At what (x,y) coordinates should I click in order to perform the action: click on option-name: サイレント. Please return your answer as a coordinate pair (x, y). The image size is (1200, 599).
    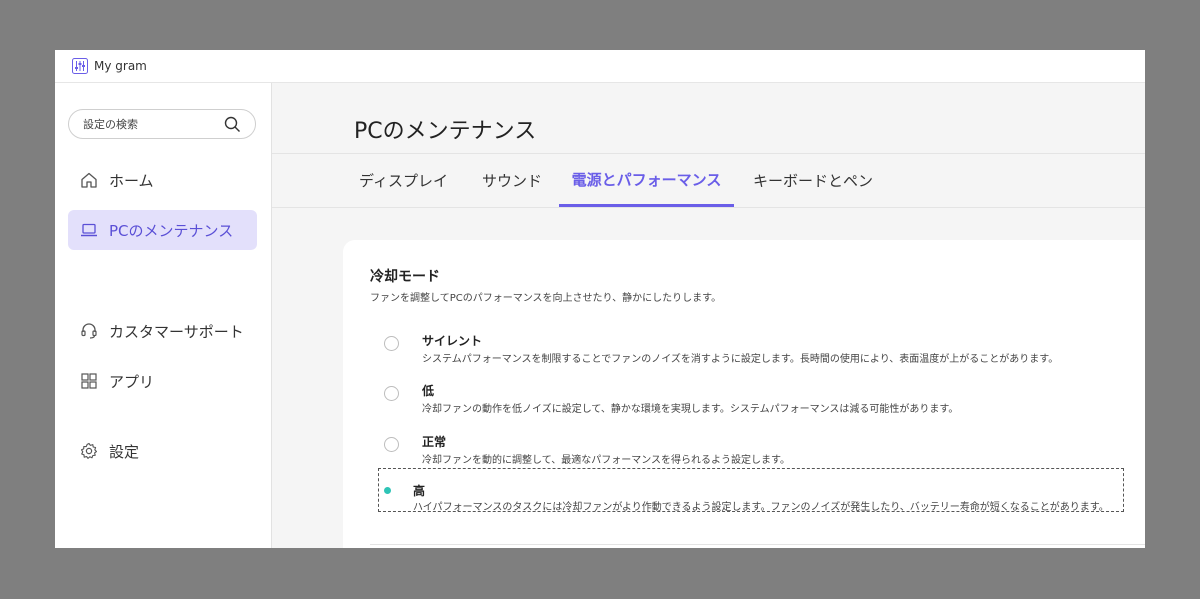
    Looking at the image, I should click on (452, 341).